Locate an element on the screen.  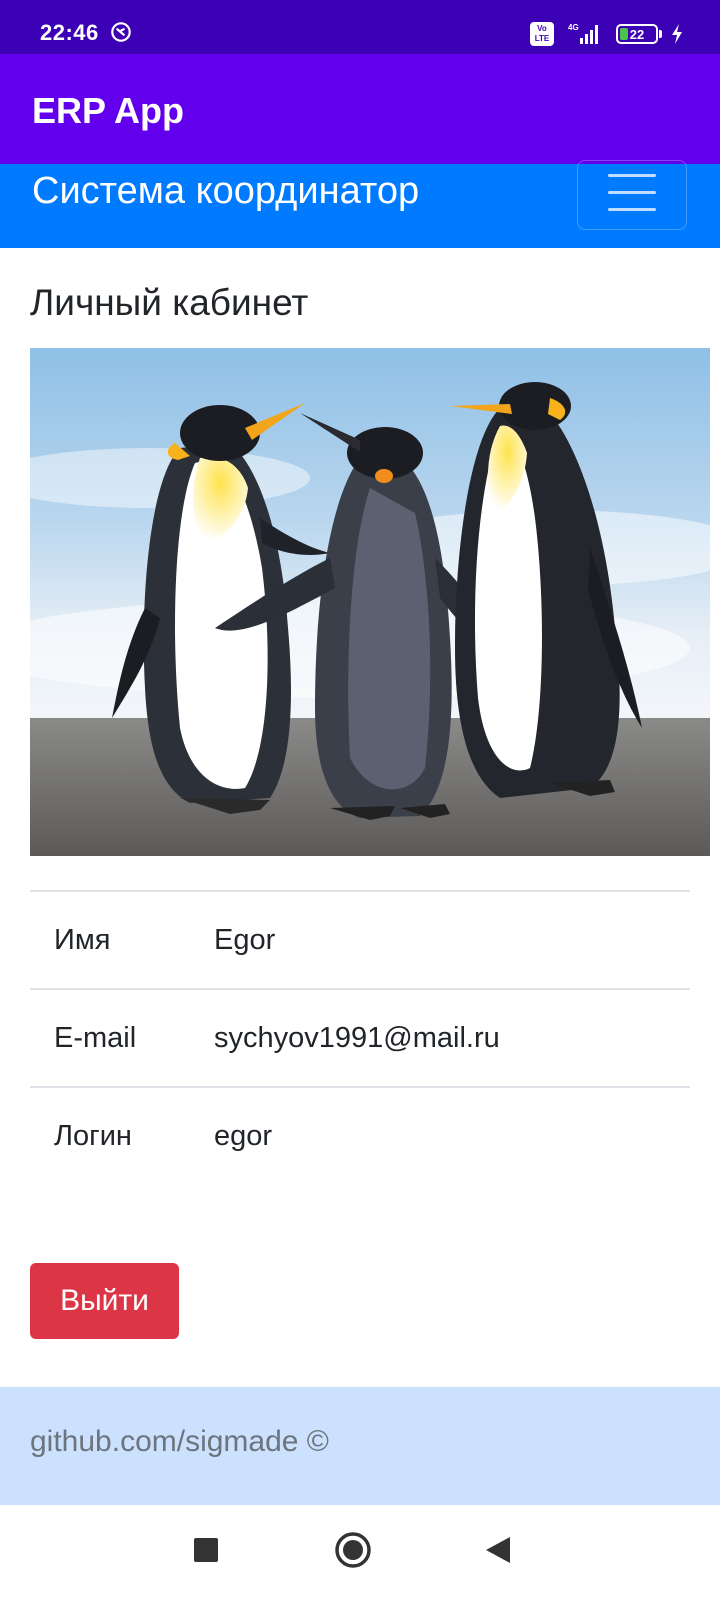
square-icon is located at coordinates (206, 1550).